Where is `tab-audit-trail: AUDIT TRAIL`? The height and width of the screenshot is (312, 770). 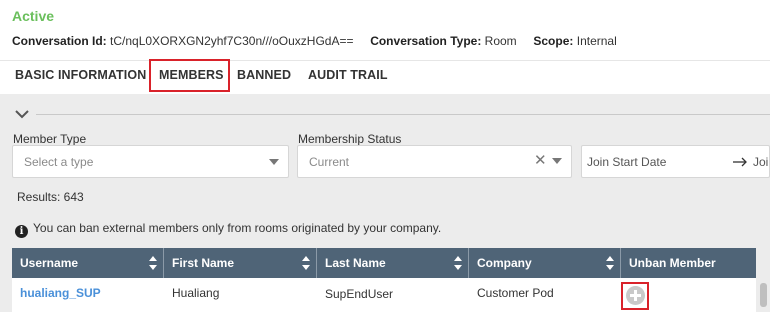
tab-audit-trail: AUDIT TRAIL is located at coordinates (348, 75).